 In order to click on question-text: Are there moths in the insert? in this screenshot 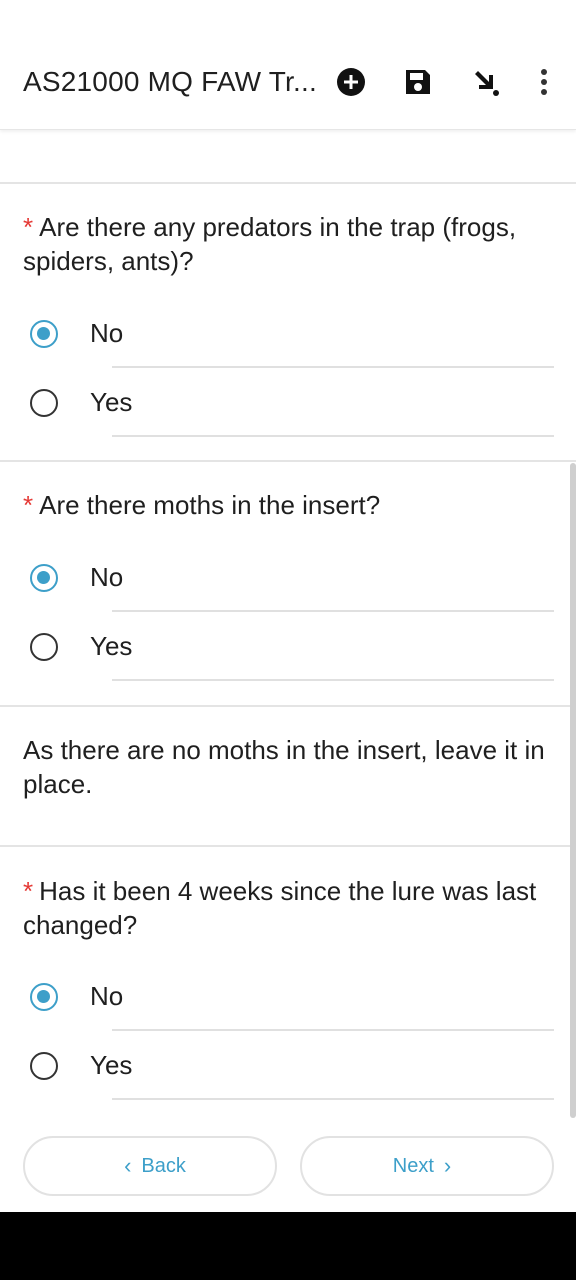, I will do `click(210, 505)`.